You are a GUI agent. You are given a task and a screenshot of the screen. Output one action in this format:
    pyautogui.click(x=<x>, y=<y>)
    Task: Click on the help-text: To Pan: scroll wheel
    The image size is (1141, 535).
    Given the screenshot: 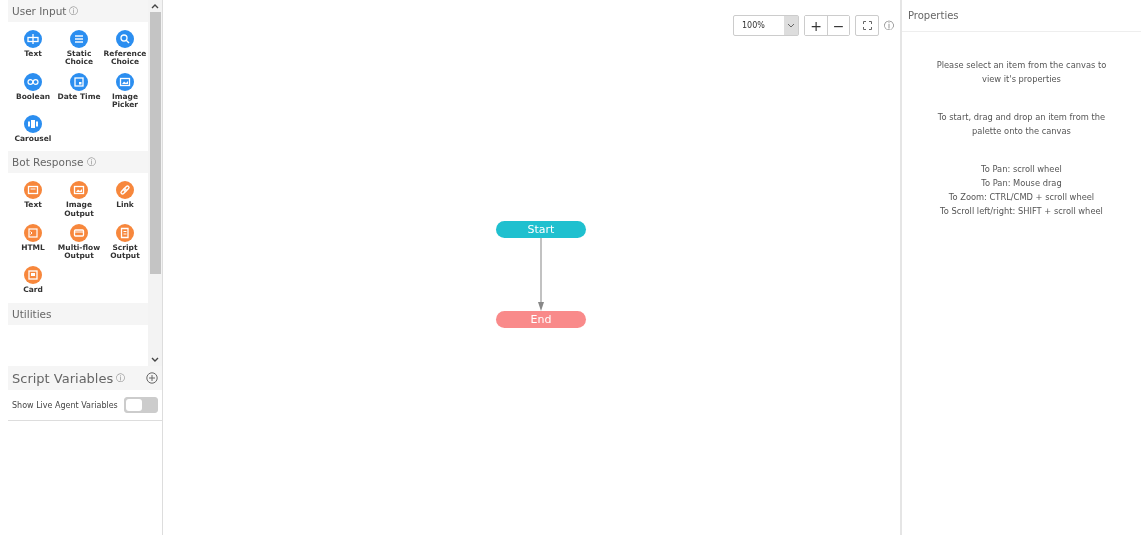 What is the action you would take?
    pyautogui.click(x=1021, y=169)
    